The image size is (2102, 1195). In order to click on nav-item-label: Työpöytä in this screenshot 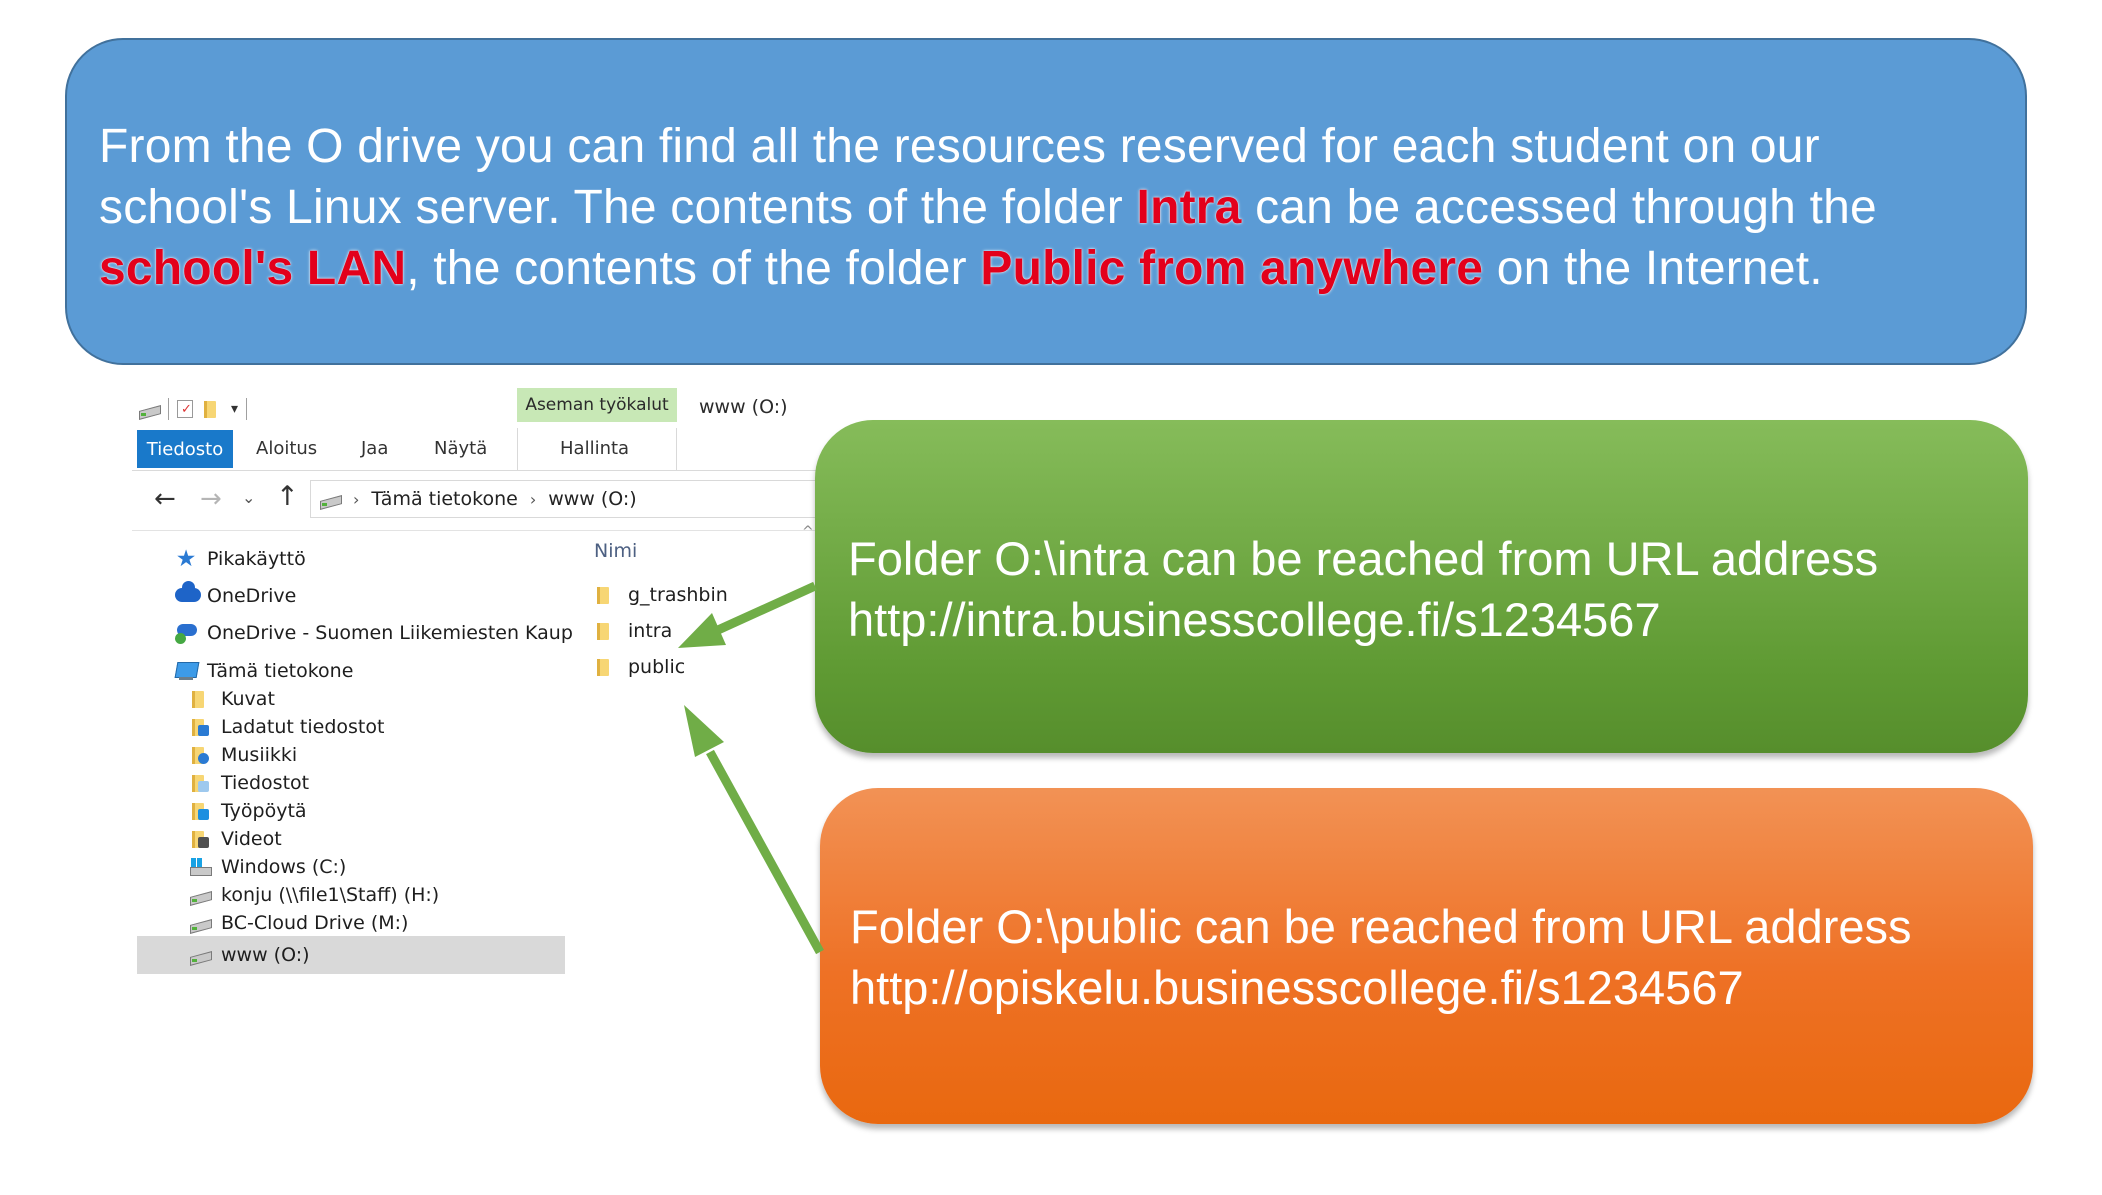, I will do `click(264, 811)`.